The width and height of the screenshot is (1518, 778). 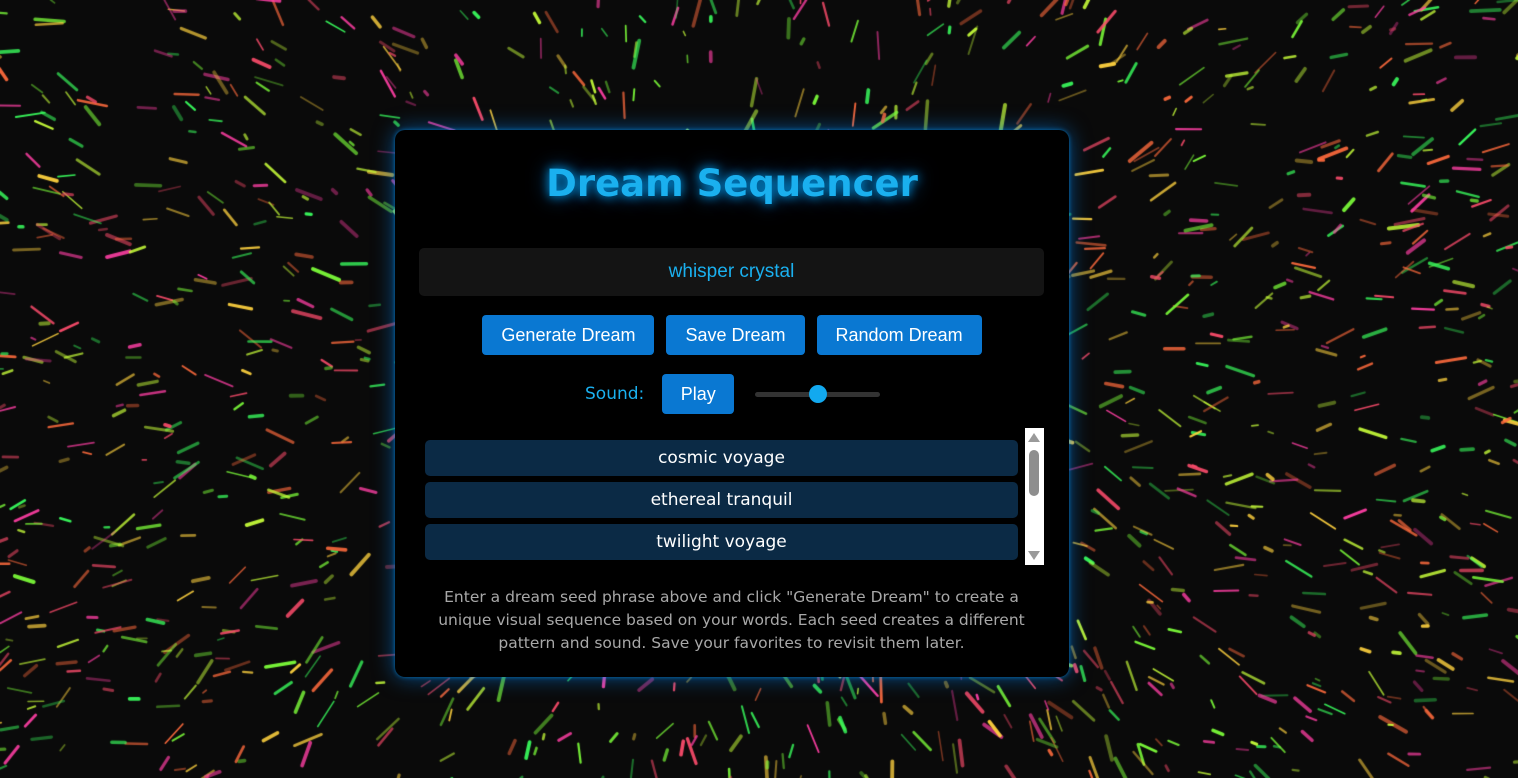 What do you see at coordinates (721, 500) in the screenshot?
I see `saved-dream-item: ethereal tranquil` at bounding box center [721, 500].